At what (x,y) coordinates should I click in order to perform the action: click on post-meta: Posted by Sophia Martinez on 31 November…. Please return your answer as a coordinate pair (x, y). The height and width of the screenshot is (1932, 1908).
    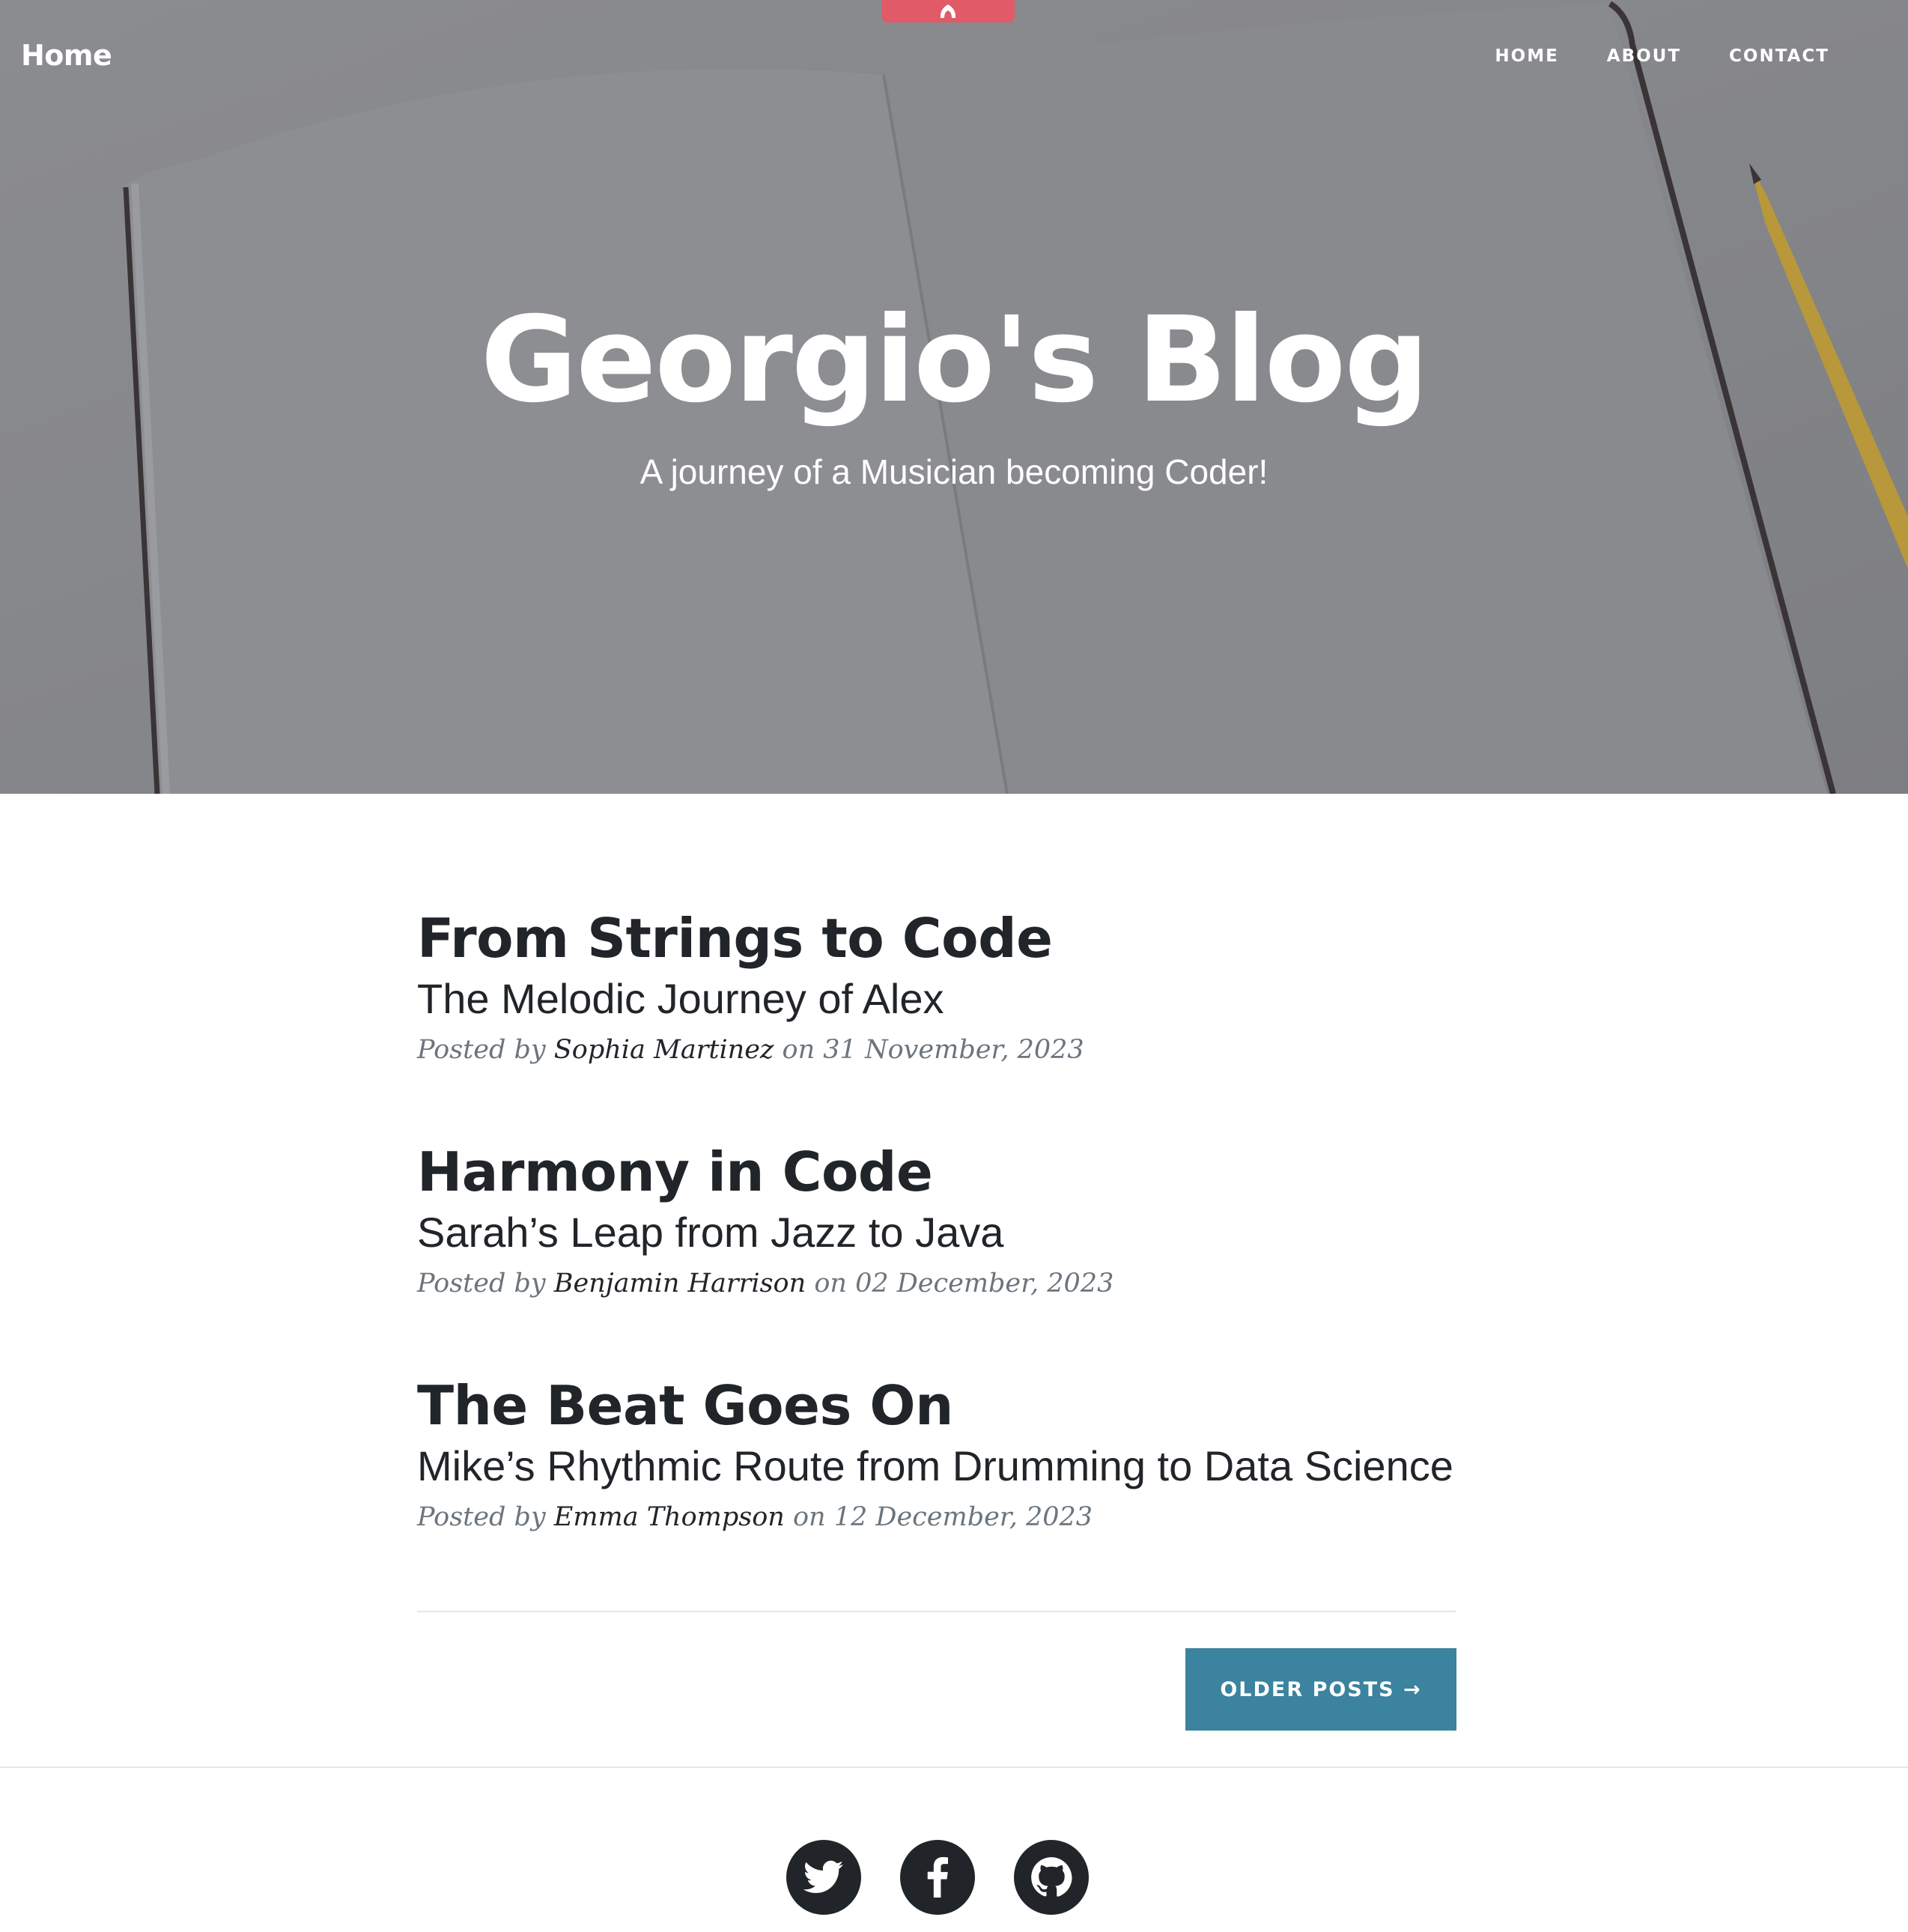
    Looking at the image, I should click on (937, 1050).